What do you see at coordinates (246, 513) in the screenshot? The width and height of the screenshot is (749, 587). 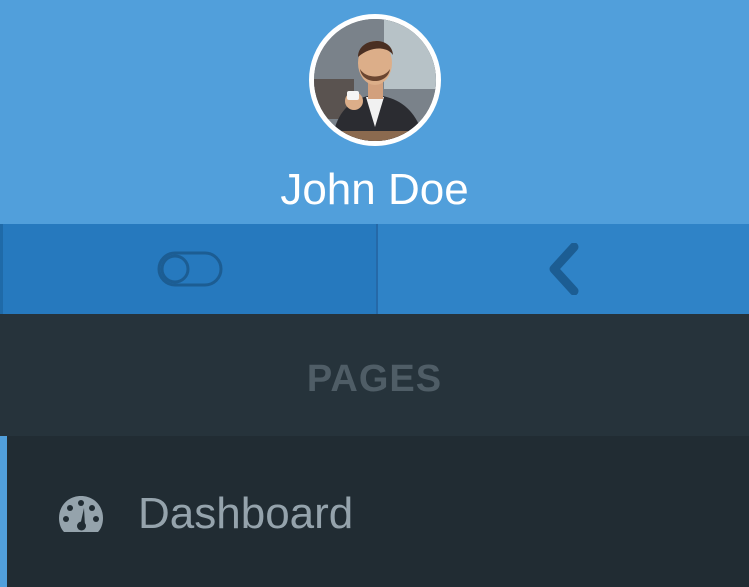 I see `nav-item-label: Dashboard` at bounding box center [246, 513].